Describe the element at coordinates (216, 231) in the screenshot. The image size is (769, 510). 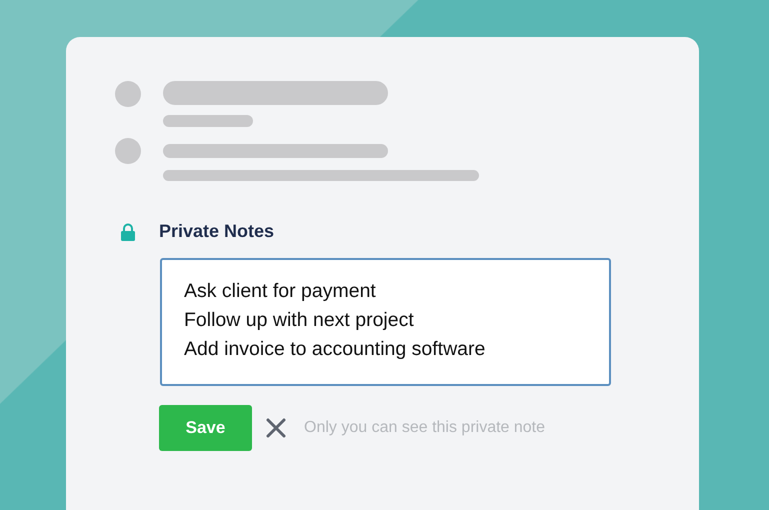
I see `section-title: Private Notes` at that location.